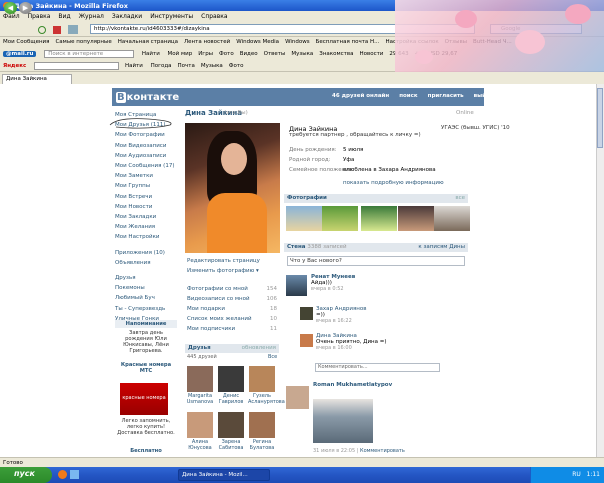 This screenshot has width=604, height=483. Describe the element at coordinates (11, 16) in the screenshot. I see `menu-item: Файл` at that location.